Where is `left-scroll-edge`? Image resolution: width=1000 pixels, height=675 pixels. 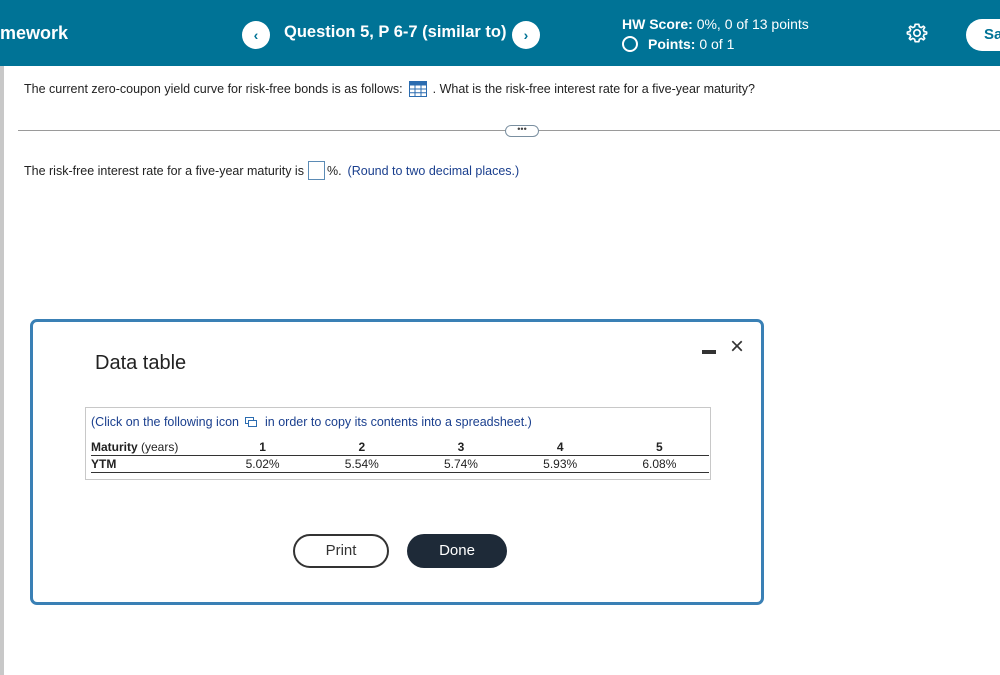
left-scroll-edge is located at coordinates (2, 370).